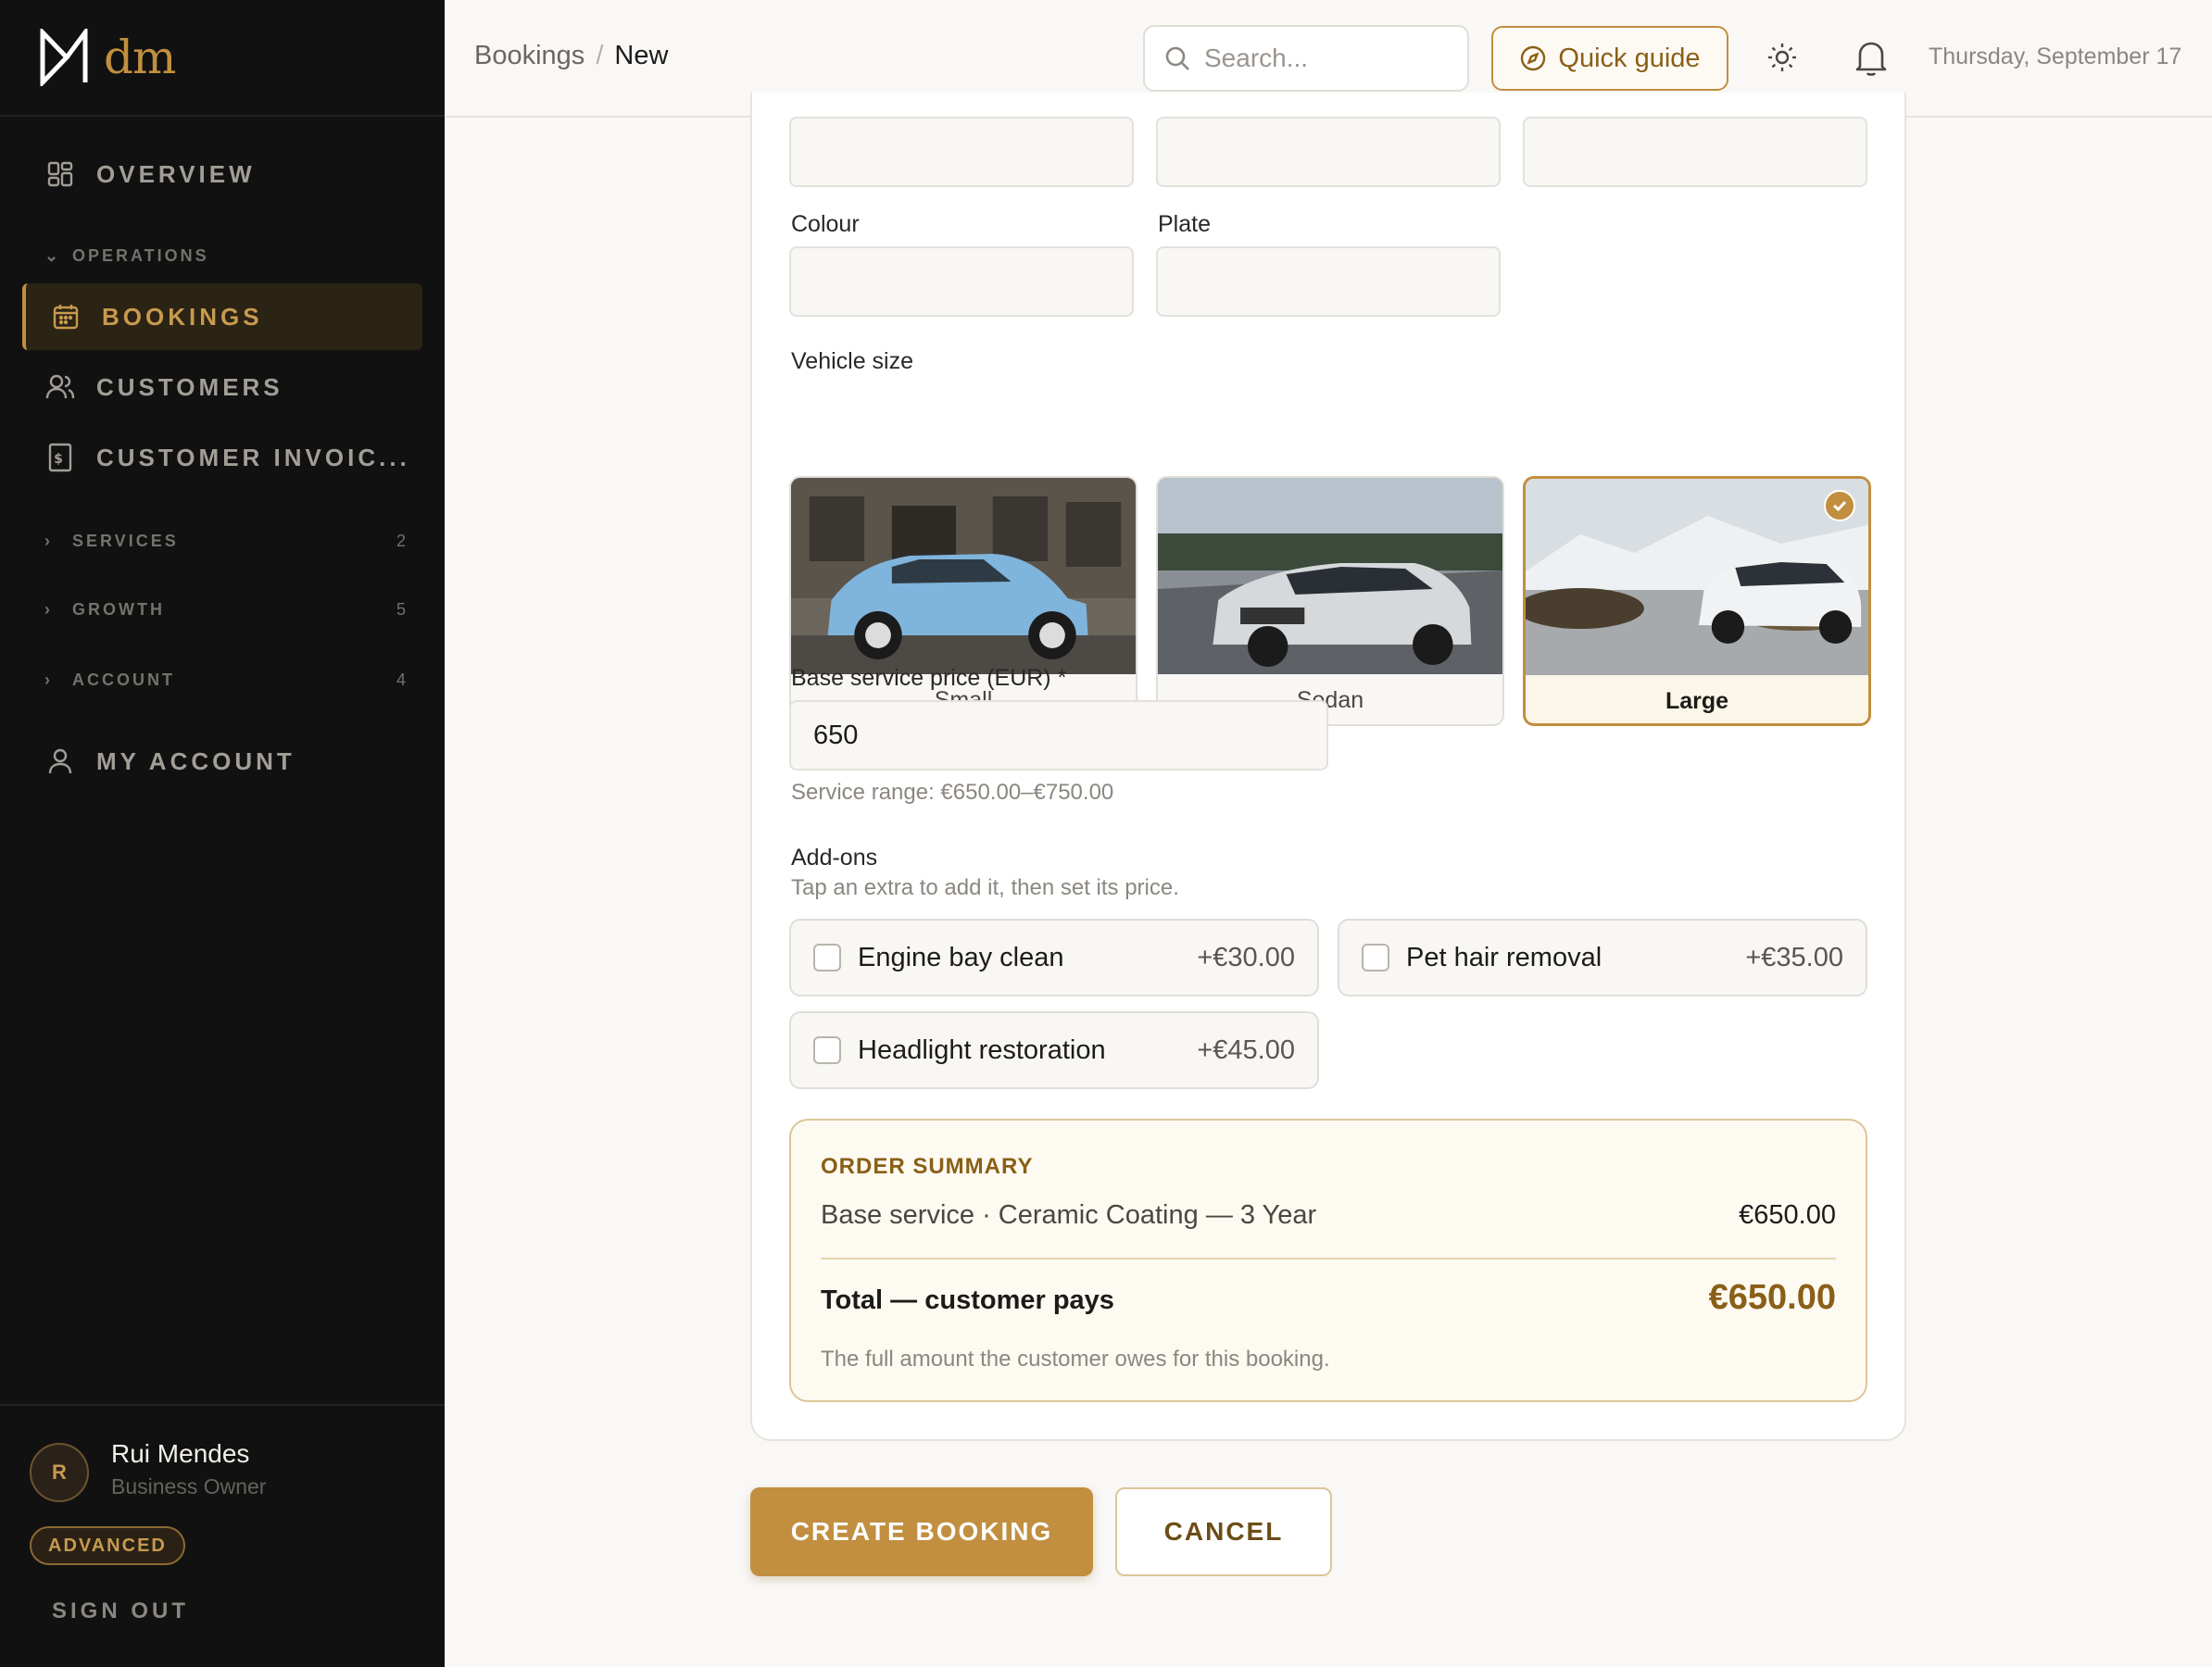 The image size is (2212, 1667). What do you see at coordinates (642, 55) in the screenshot?
I see `breadcrumb-current: New` at bounding box center [642, 55].